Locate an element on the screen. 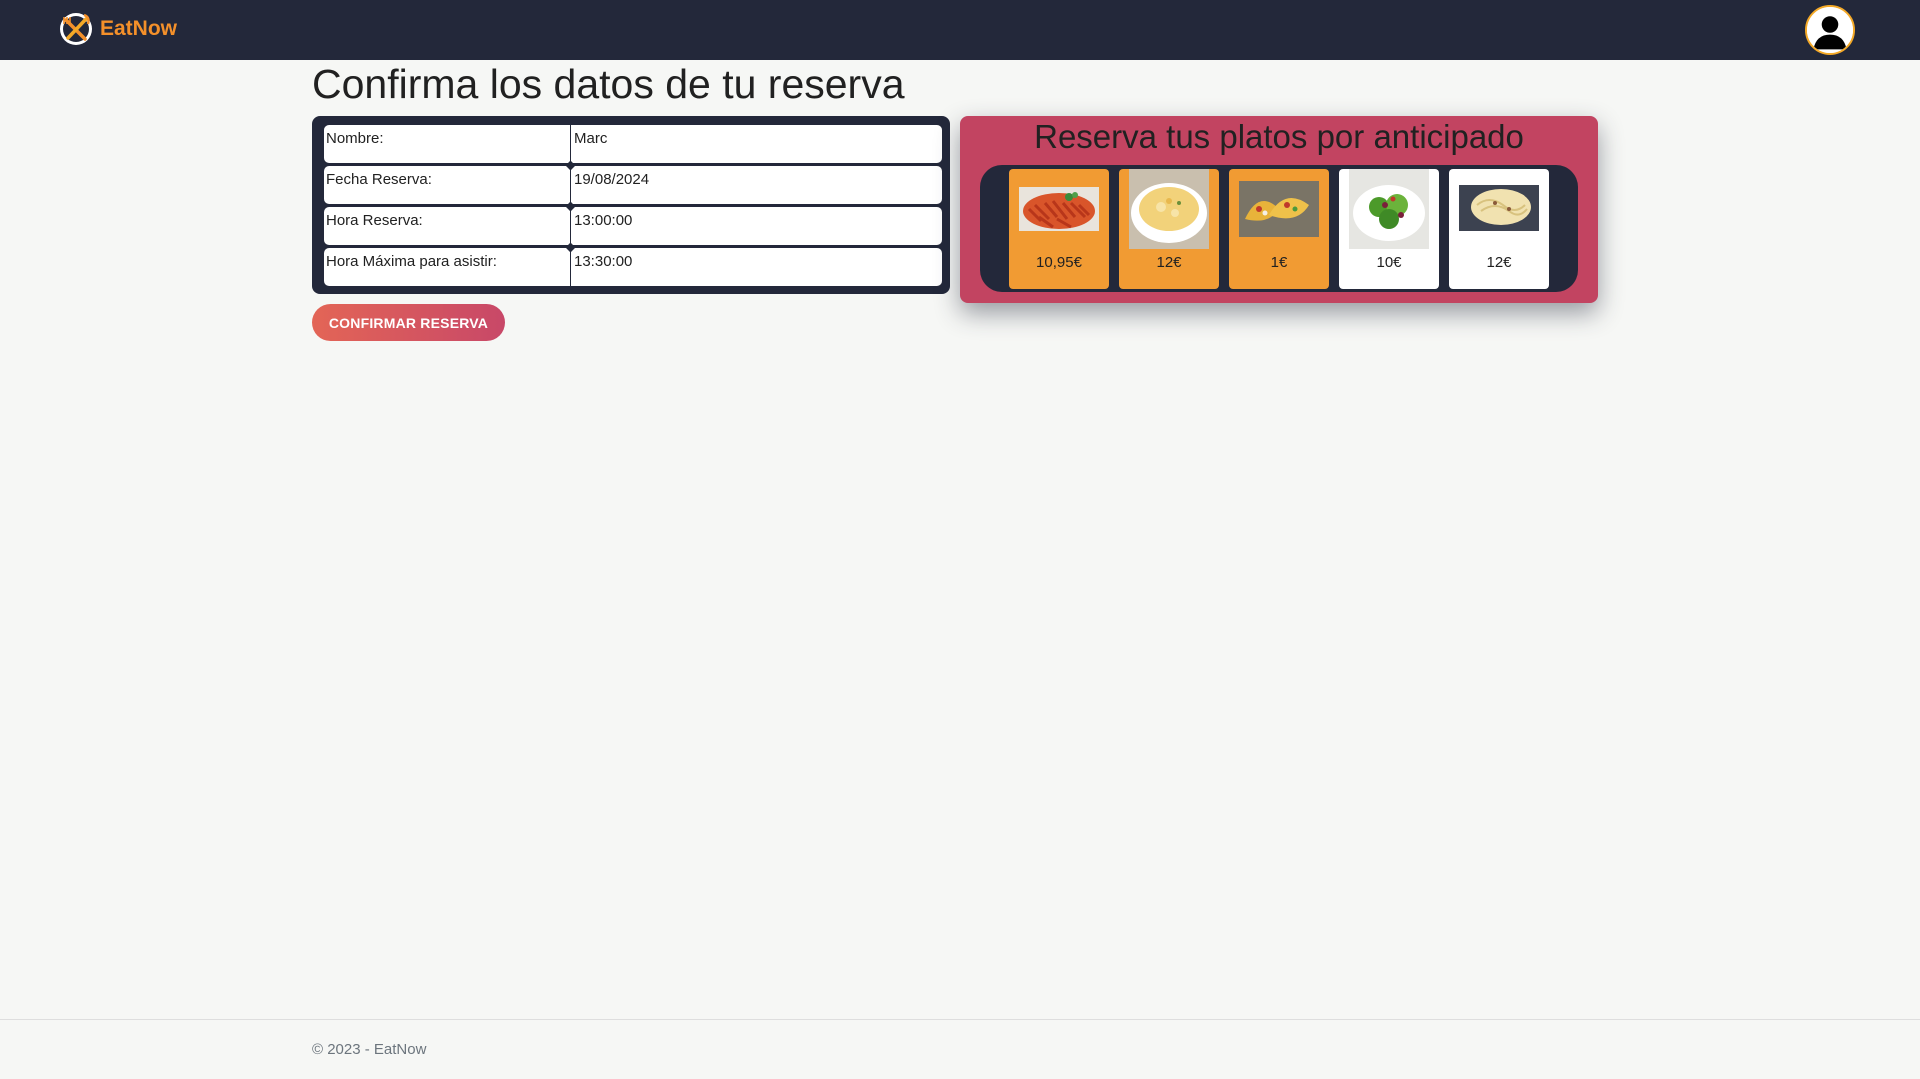  footer: © 2023 - EatNow is located at coordinates (960, 1049).